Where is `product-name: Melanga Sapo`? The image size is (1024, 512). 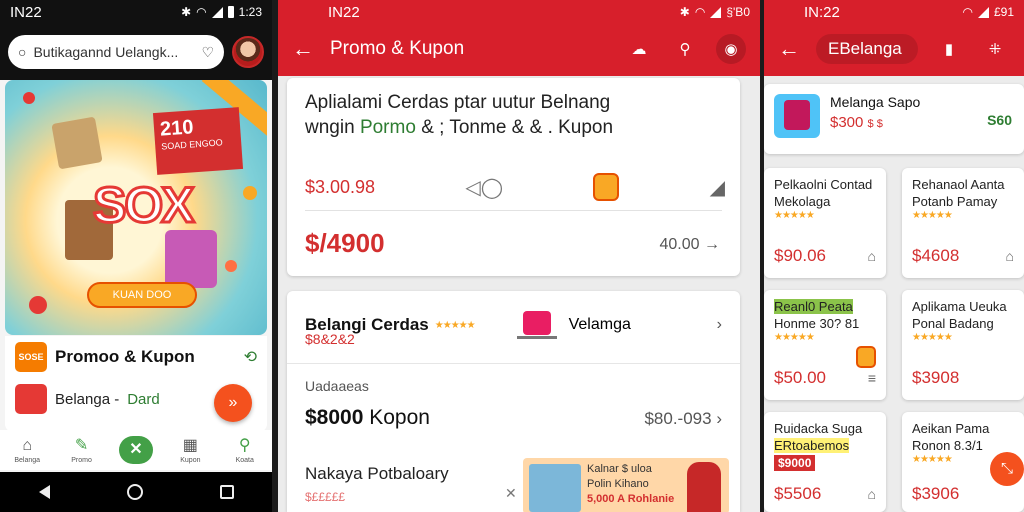 product-name: Melanga Sapo is located at coordinates (875, 102).